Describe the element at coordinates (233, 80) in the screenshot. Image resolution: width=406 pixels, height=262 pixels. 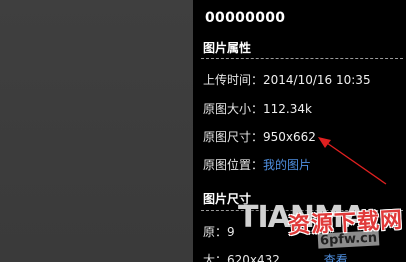
I see `upload-time-label: 上传时间：` at that location.